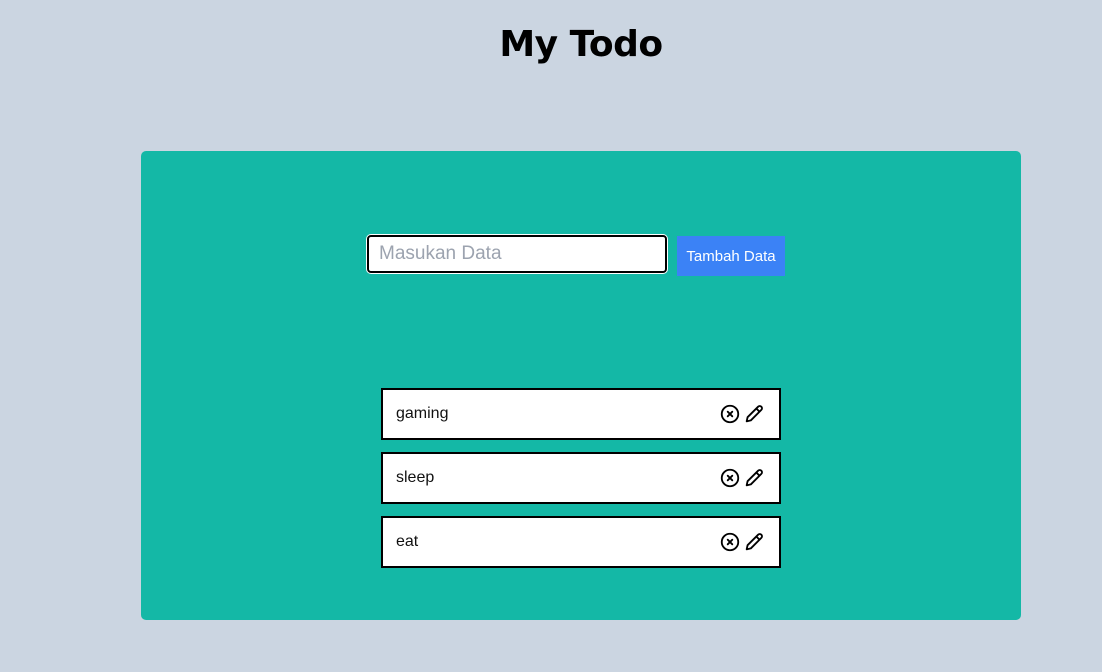 This screenshot has height=672, width=1102. Describe the element at coordinates (731, 256) in the screenshot. I see `add-todo-button: Tambah Data` at that location.